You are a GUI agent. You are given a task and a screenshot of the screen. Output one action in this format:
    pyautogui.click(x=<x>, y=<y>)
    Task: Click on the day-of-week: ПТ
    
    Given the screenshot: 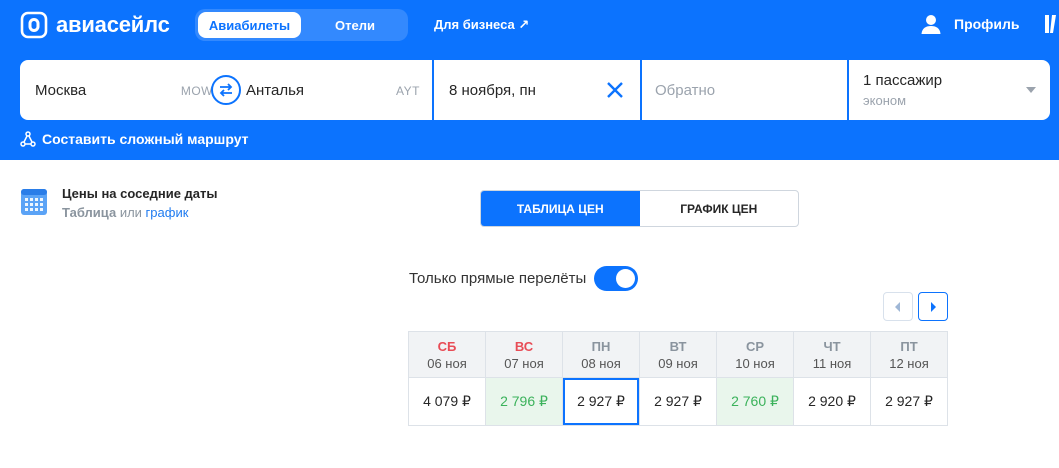 What is the action you would take?
    pyautogui.click(x=909, y=346)
    